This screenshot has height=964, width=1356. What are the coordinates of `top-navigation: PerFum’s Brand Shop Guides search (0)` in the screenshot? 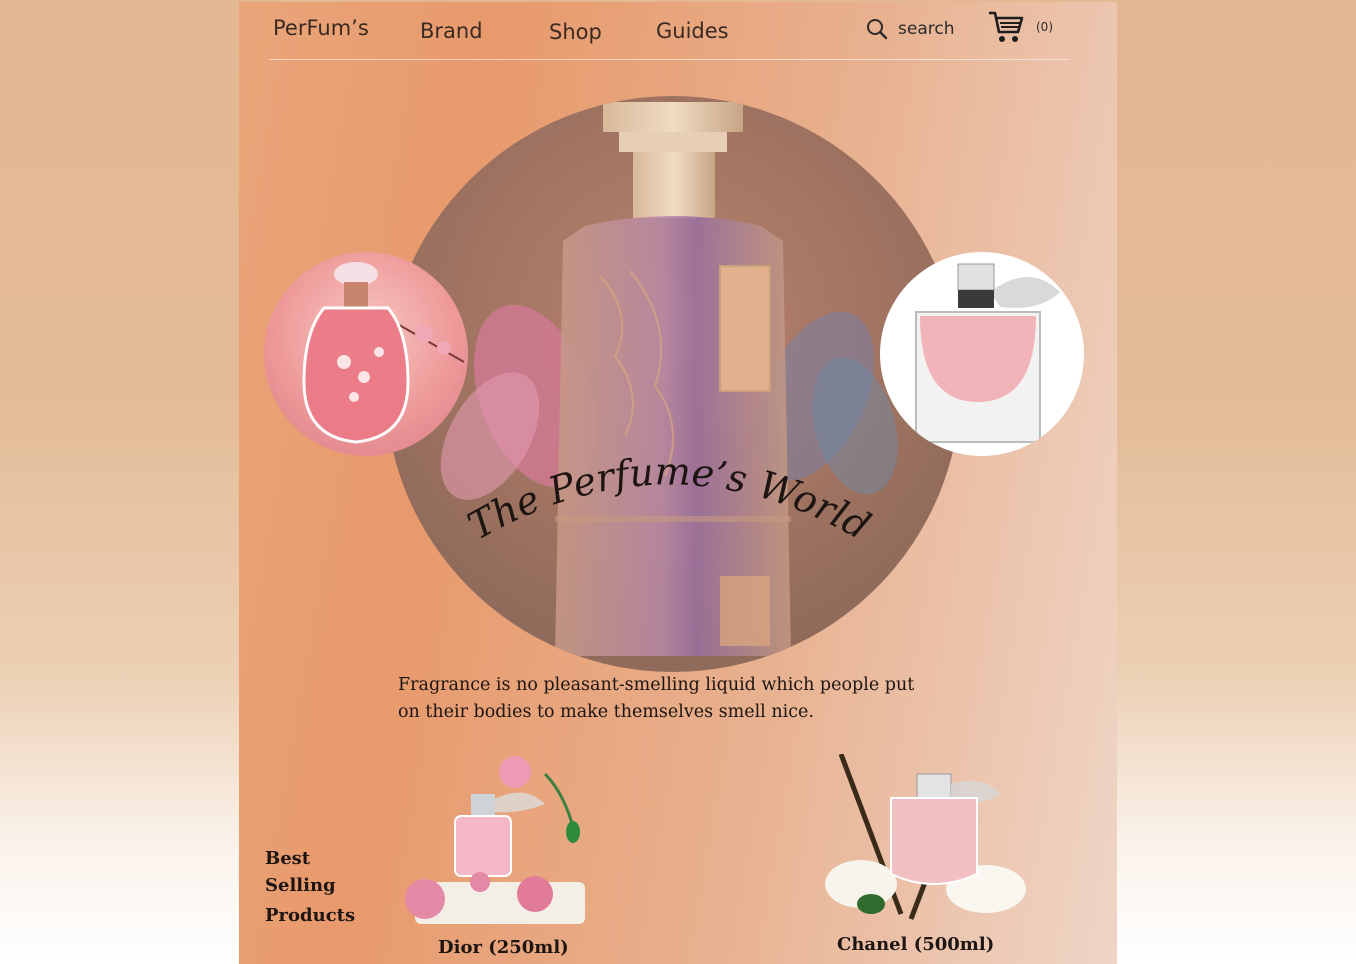 It's located at (669, 31).